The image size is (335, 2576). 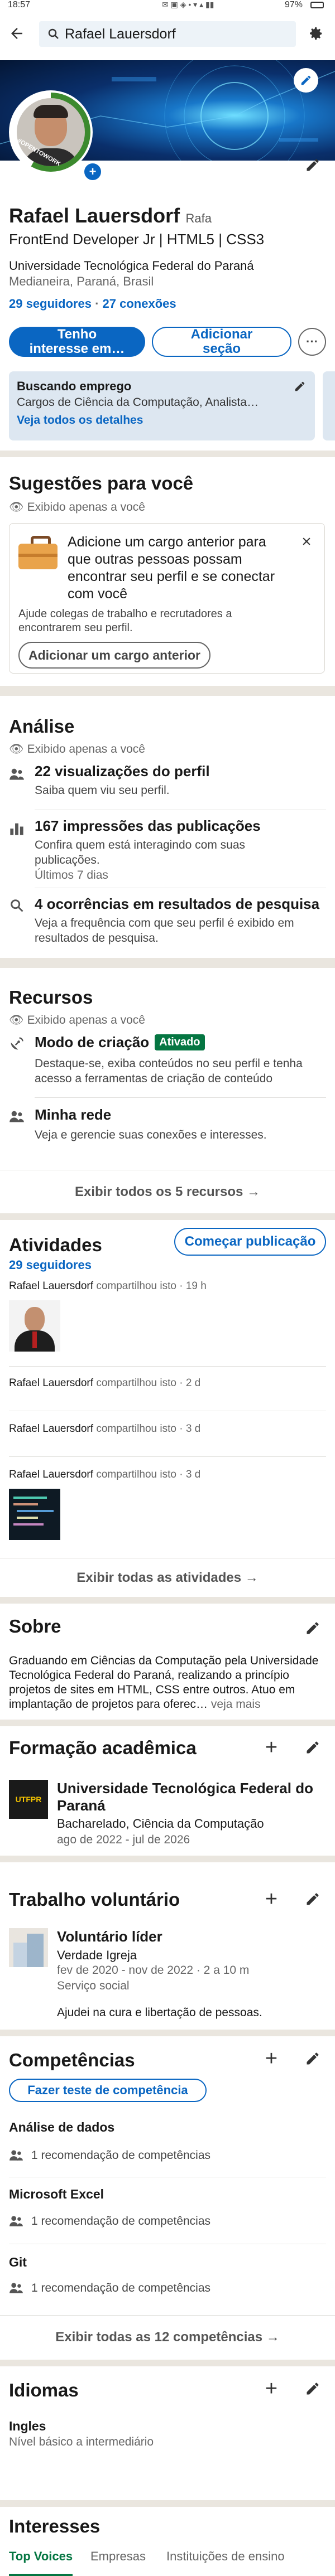 I want to click on settings-gear-icon, so click(x=316, y=34).